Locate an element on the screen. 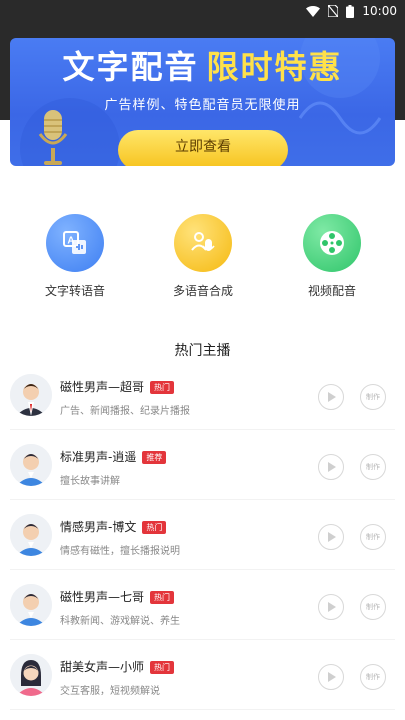  no-sim-icon is located at coordinates (333, 11).